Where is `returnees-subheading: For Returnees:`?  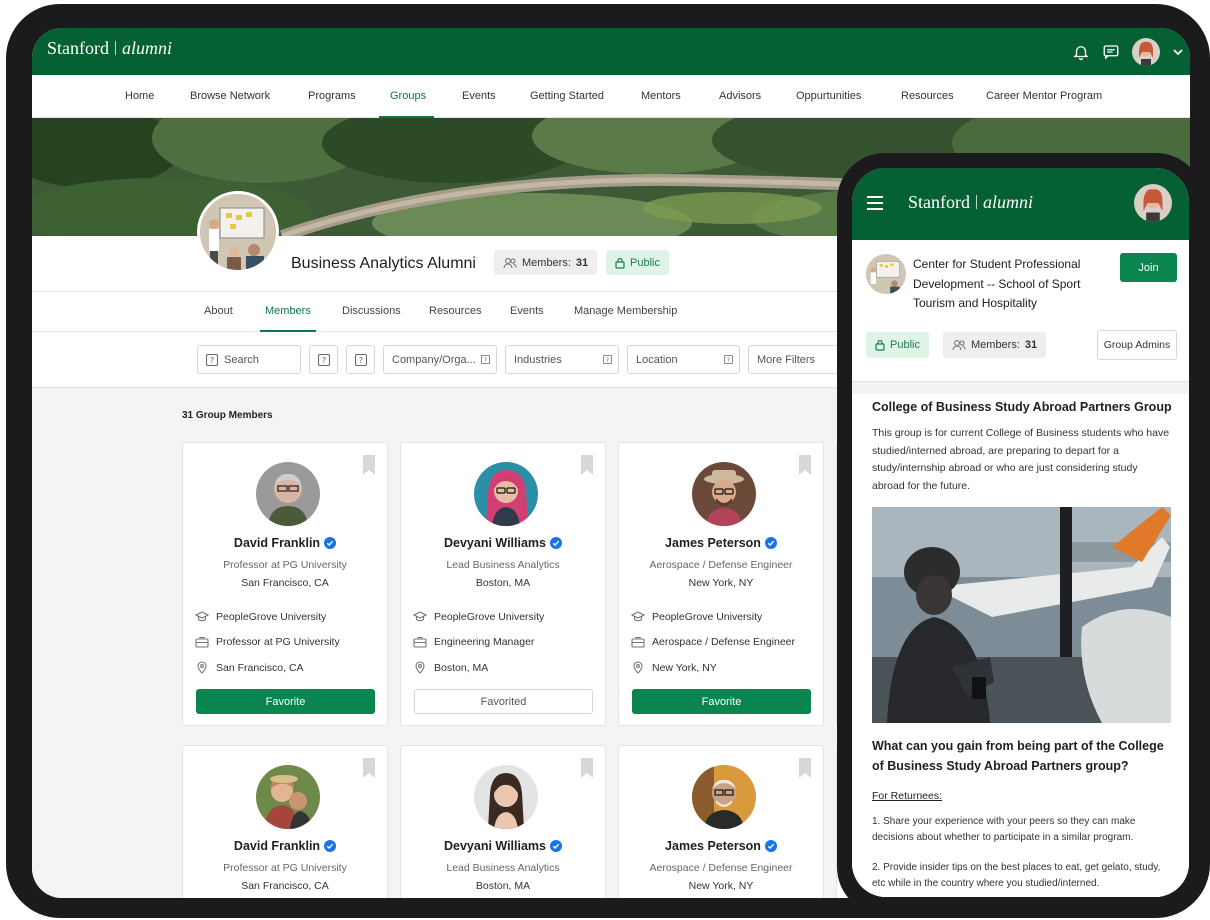
returnees-subheading: For Returnees: is located at coordinates (907, 796).